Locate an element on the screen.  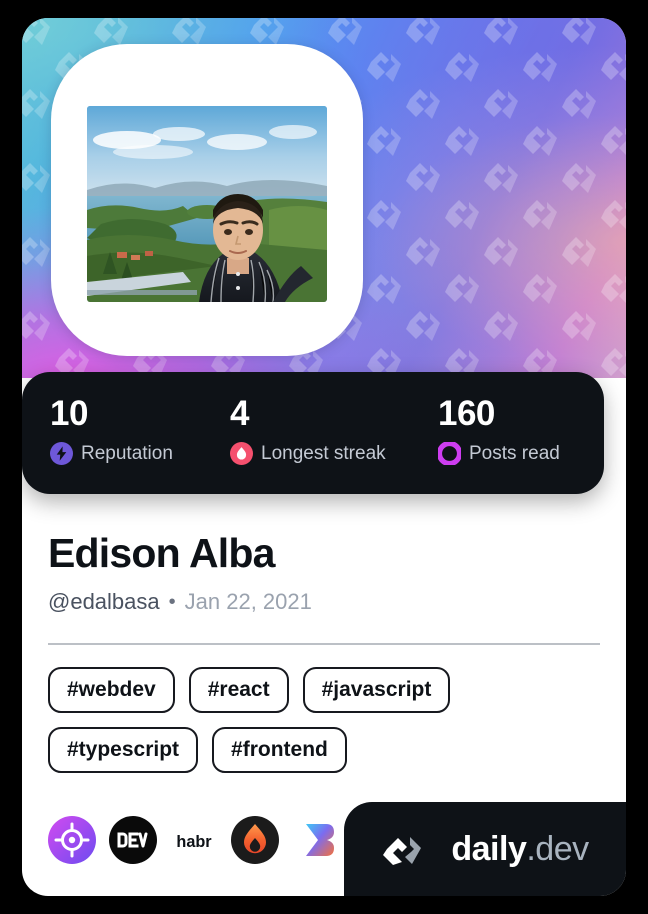
profile-name: Edison Alba is located at coordinates (161, 553).